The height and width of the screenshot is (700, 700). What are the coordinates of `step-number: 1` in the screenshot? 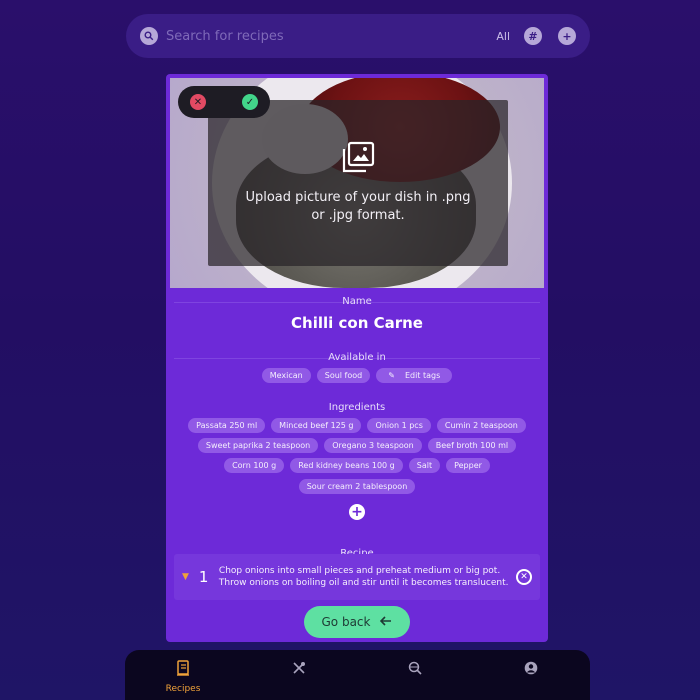 It's located at (203, 577).